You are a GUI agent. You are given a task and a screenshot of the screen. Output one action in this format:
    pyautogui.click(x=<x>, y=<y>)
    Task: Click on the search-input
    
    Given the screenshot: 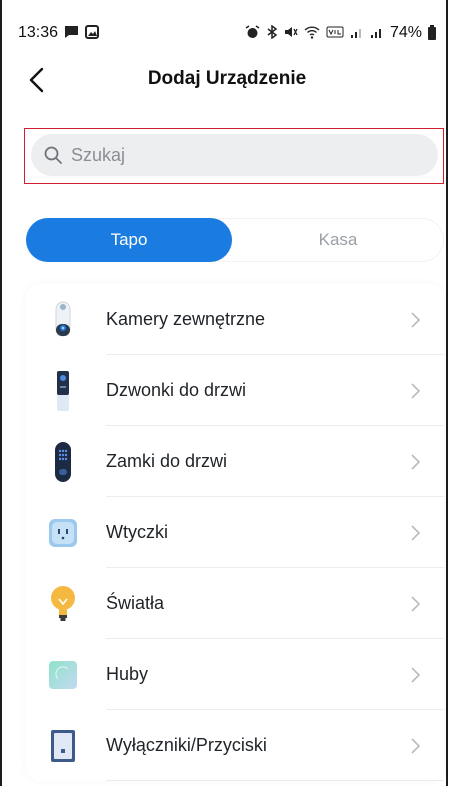 What is the action you would take?
    pyautogui.click(x=241, y=155)
    